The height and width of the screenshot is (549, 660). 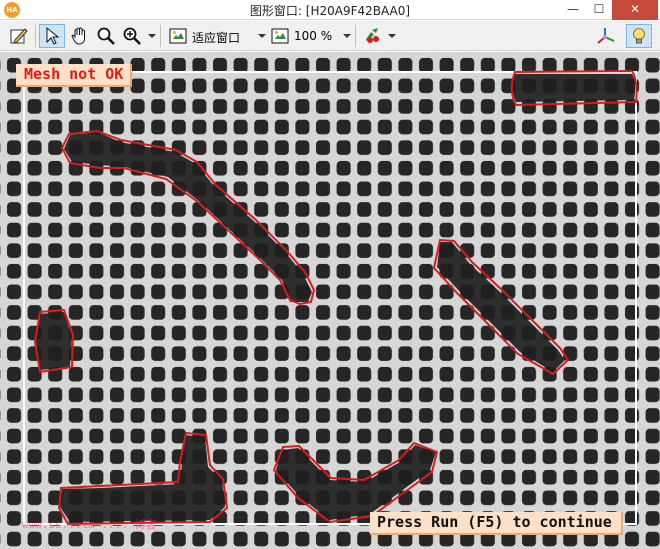 What do you see at coordinates (599, 10) in the screenshot?
I see `maximize-button: ☐` at bounding box center [599, 10].